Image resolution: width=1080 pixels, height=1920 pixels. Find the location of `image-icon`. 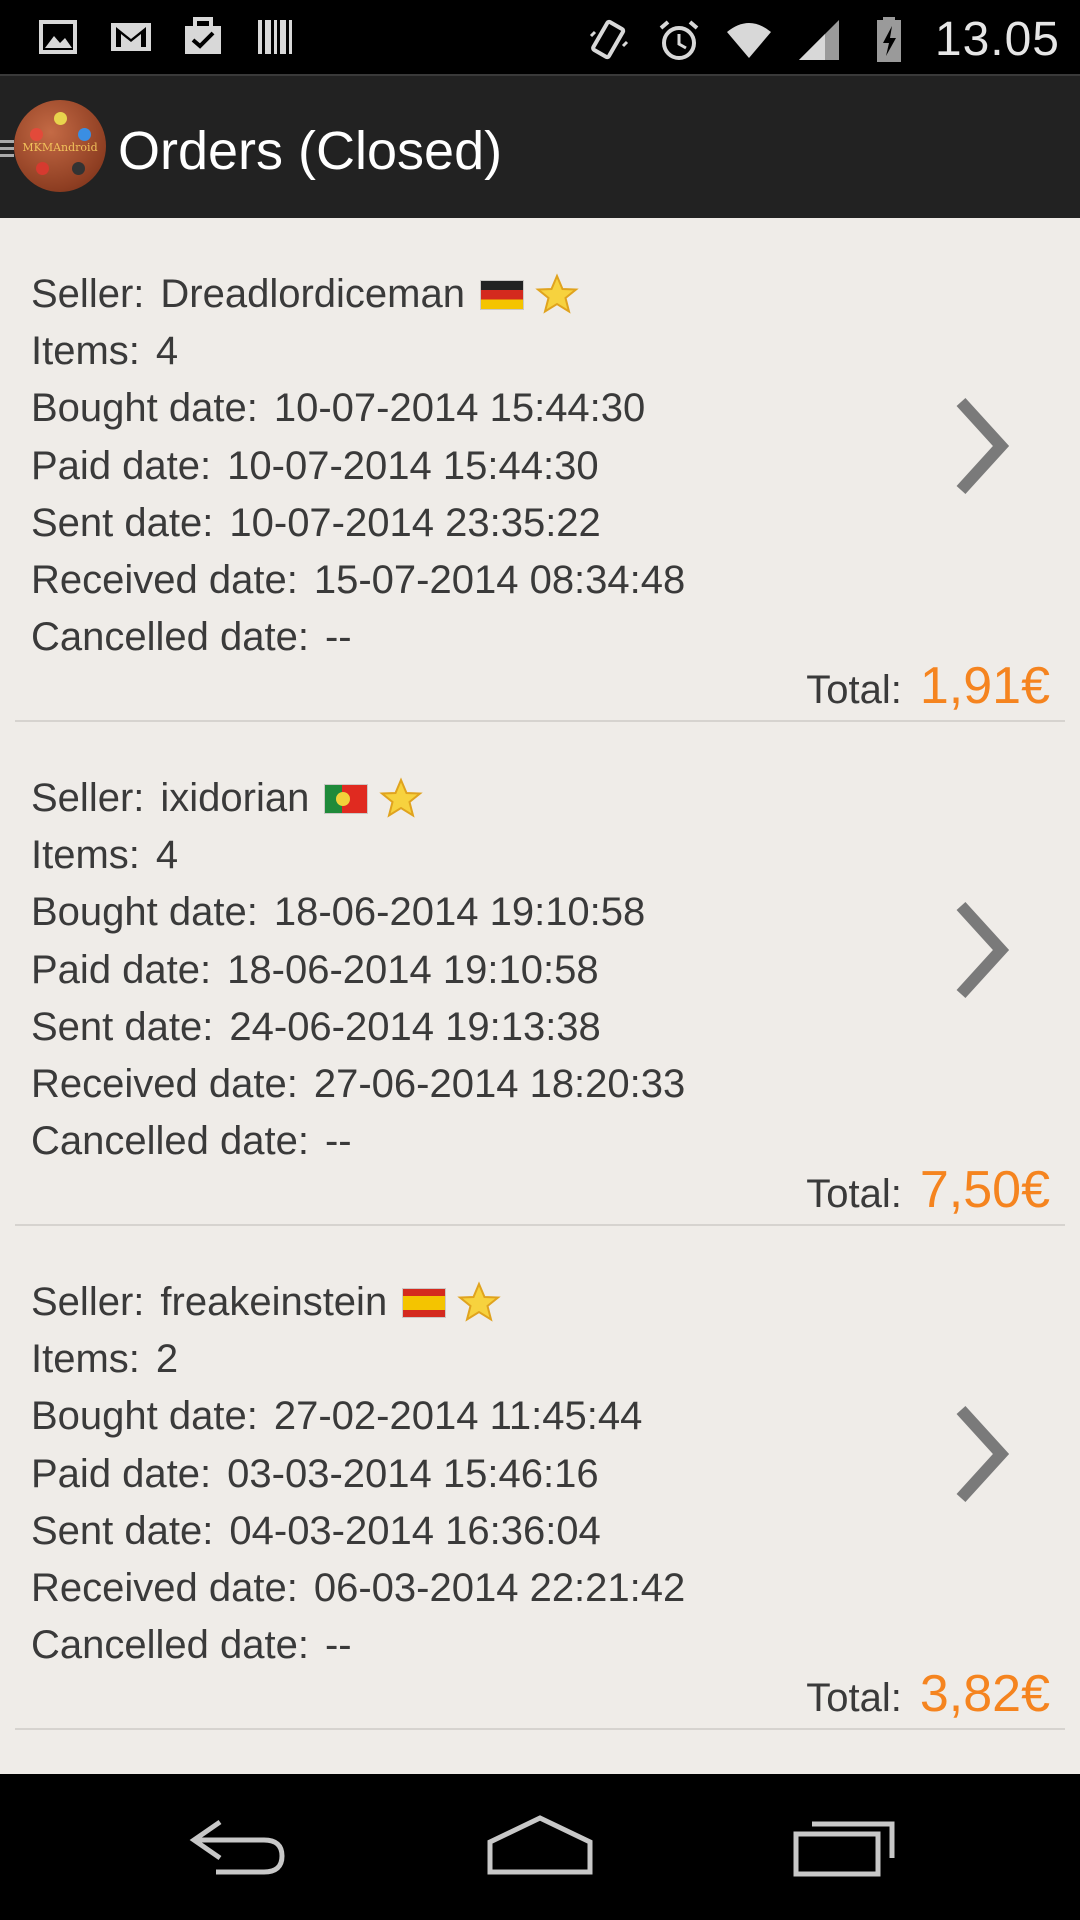

image-icon is located at coordinates (58, 37).